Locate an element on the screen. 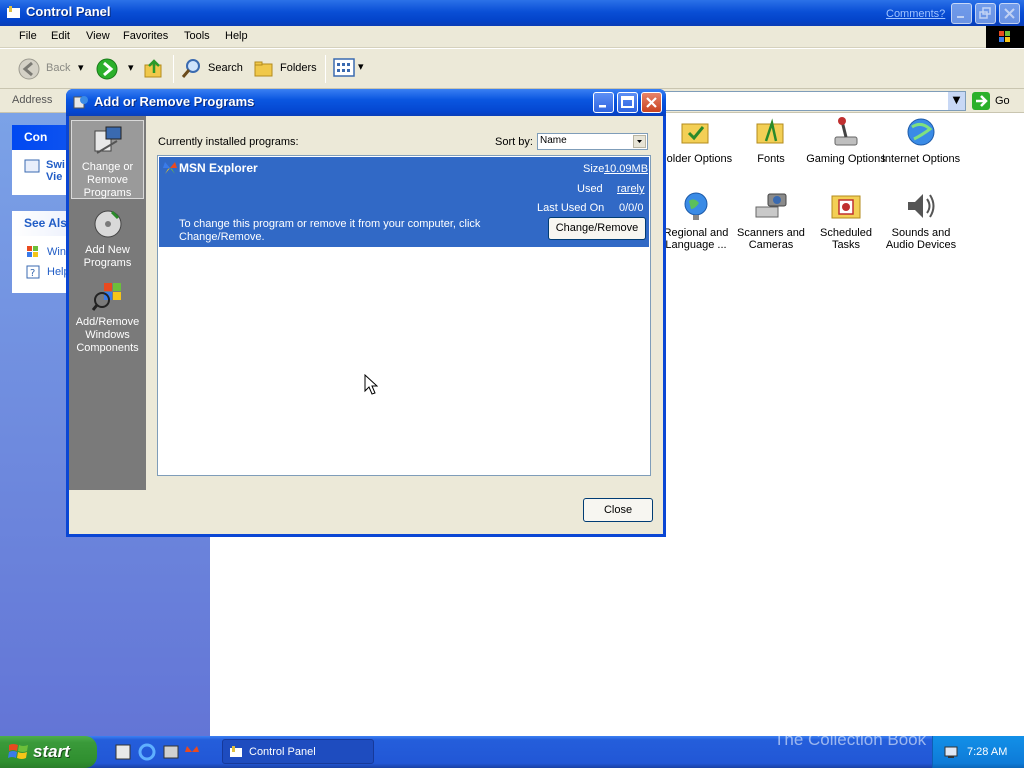 Image resolution: width=1024 pixels, height=768 pixels. search-button: Search is located at coordinates (213, 69).